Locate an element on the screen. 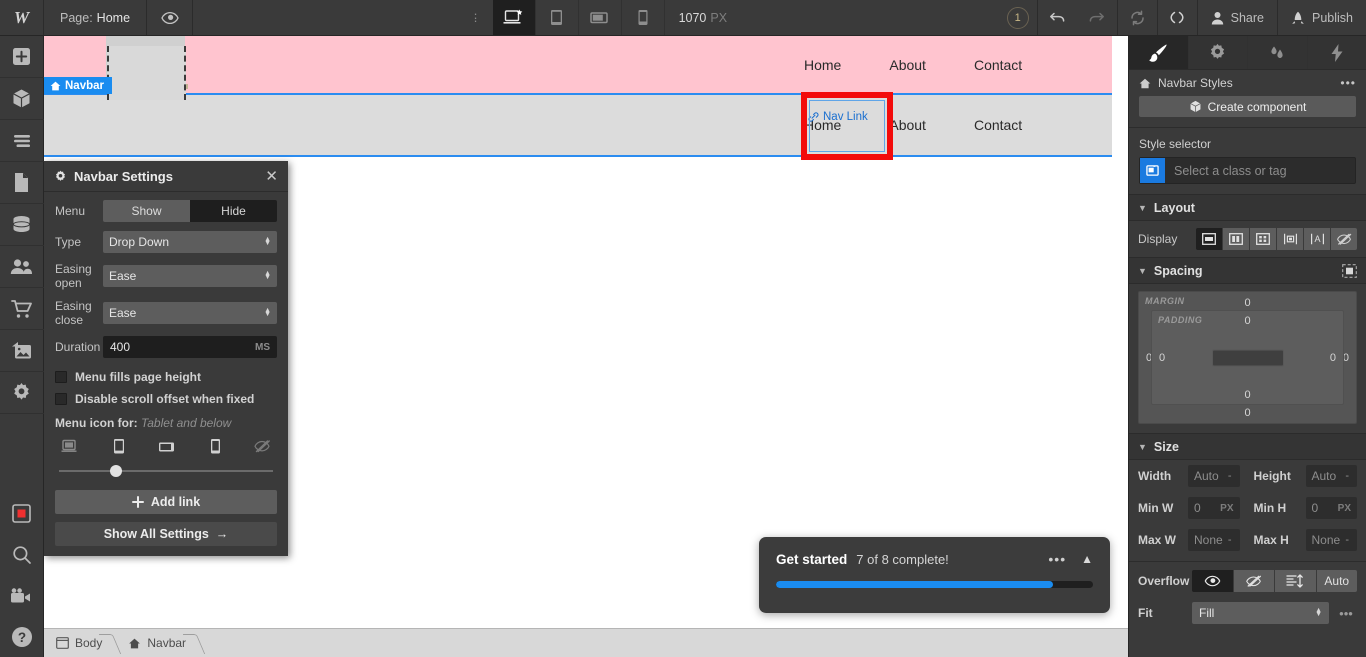 This screenshot has height=657, width=1366. maxh-input: None - is located at coordinates (1331, 540).